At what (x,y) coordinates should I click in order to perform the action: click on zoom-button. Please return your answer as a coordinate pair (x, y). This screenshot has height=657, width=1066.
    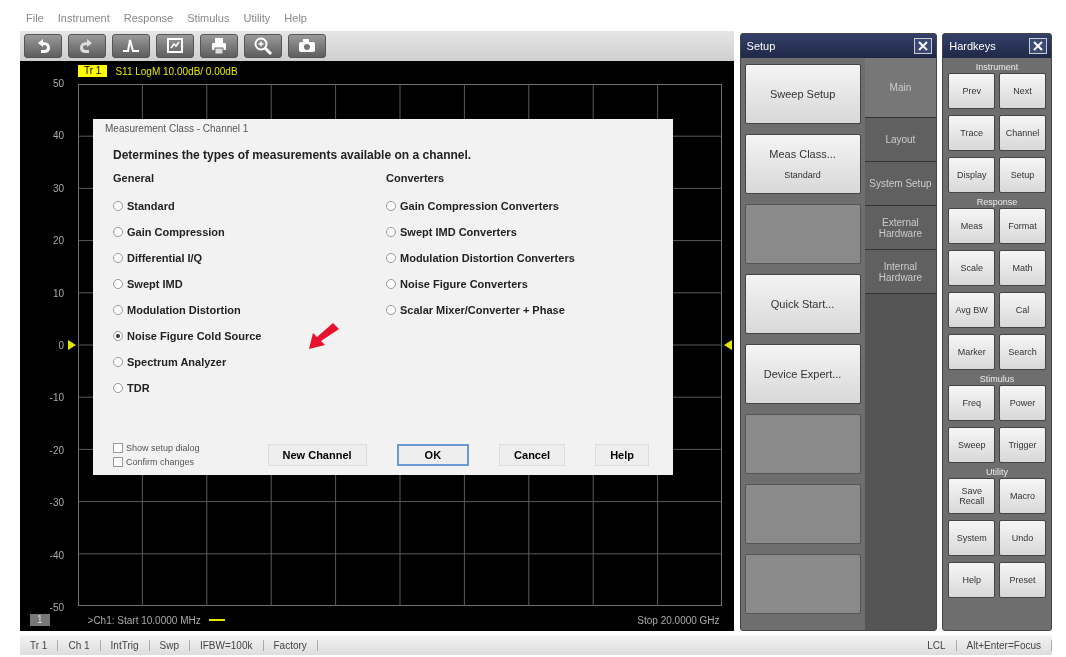
    Looking at the image, I should click on (263, 46).